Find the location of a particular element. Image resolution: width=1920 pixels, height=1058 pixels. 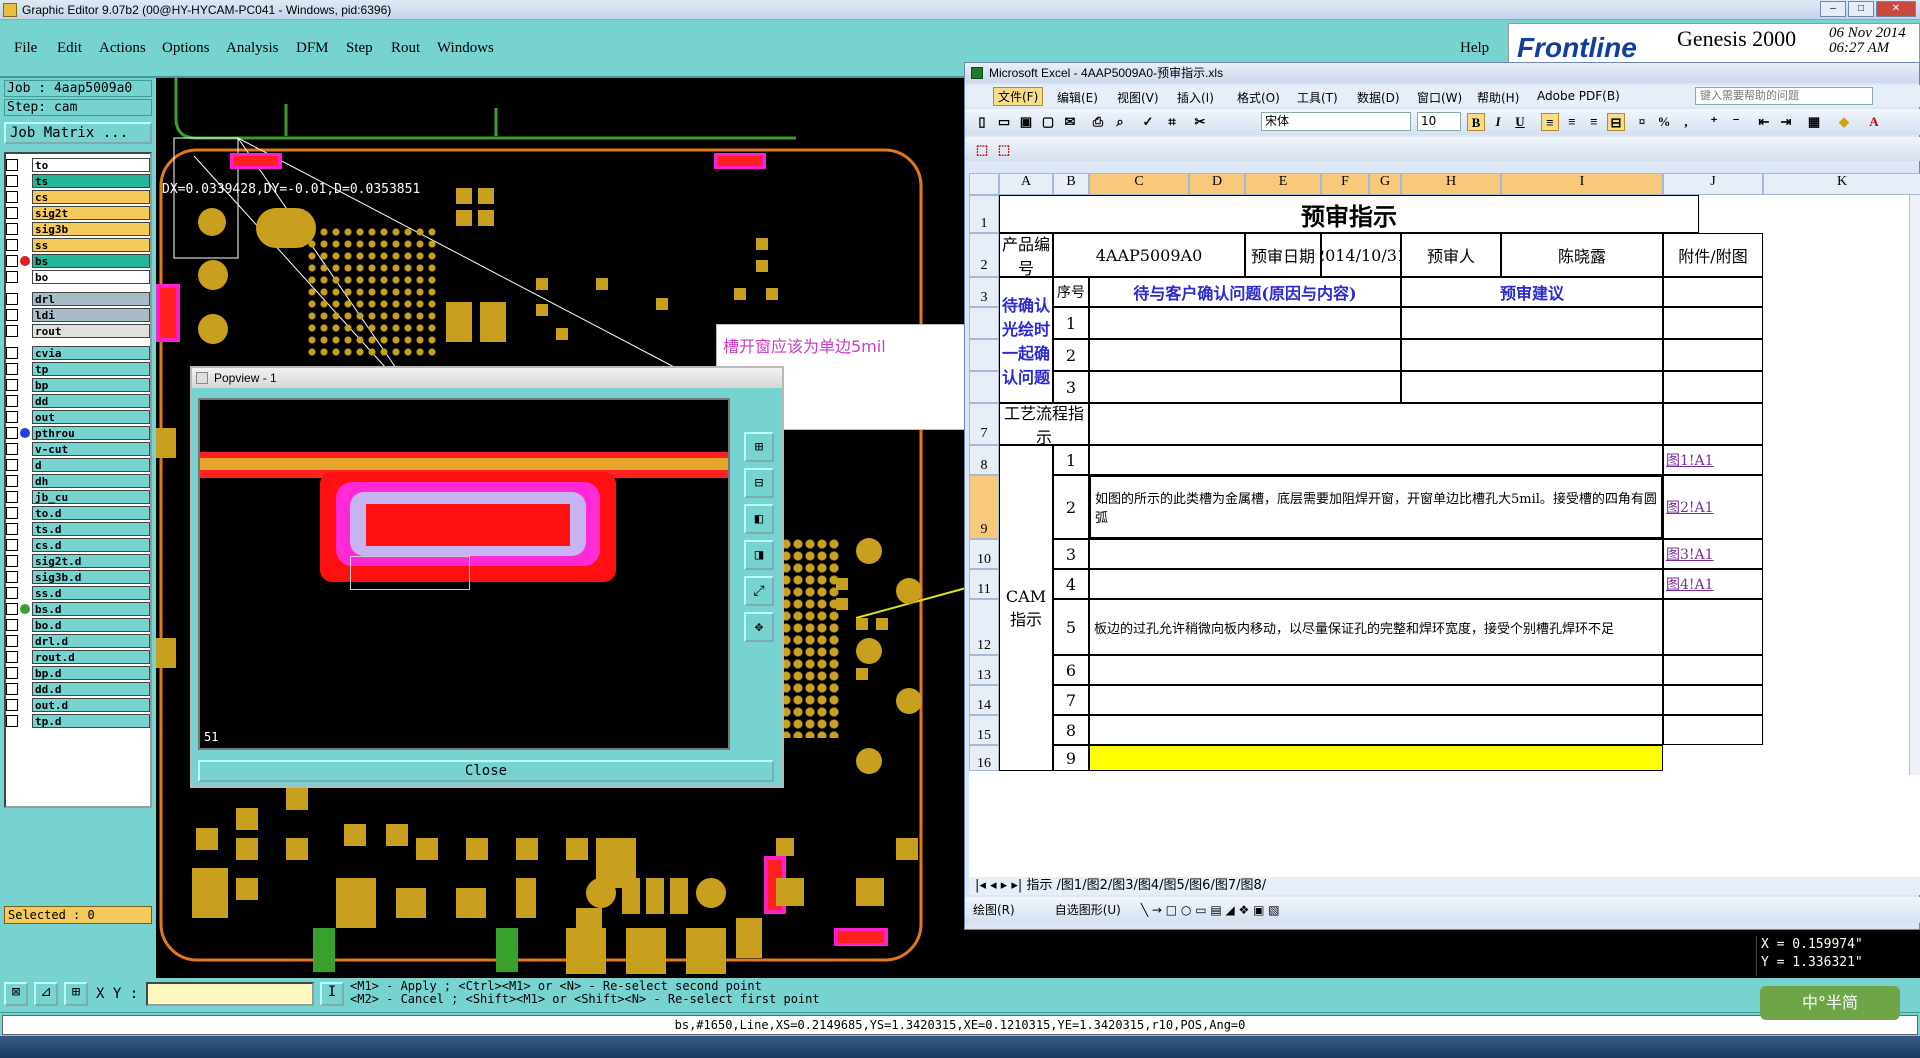

cell-cam-no: 8 is located at coordinates (1071, 730).